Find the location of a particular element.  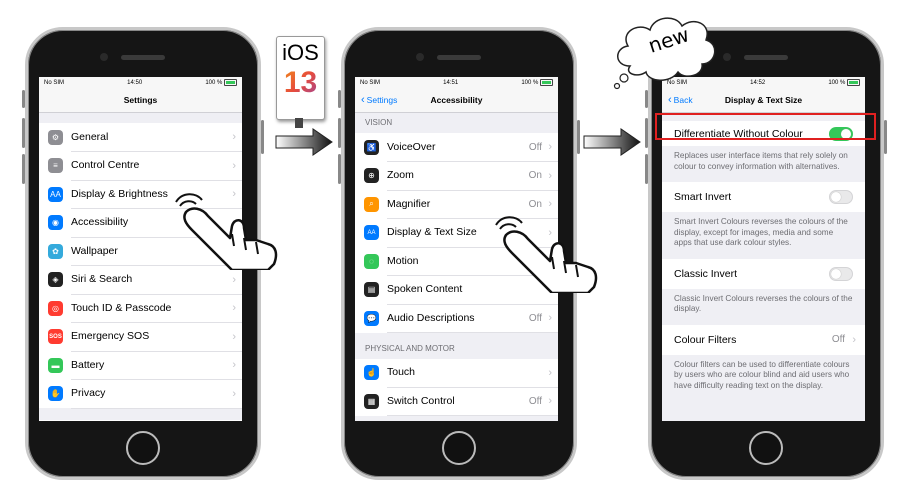

magnifier-icon: ⌕ is located at coordinates (371, 204).